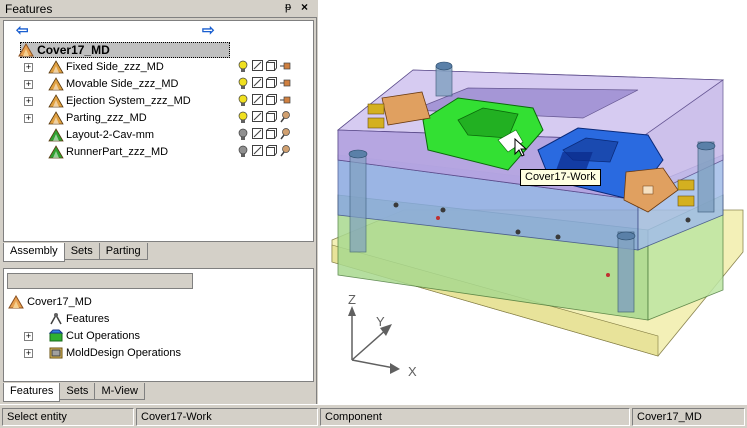  What do you see at coordinates (110, 135) in the screenshot?
I see `tree-item-label: Layout-2-Cav-mm` at bounding box center [110, 135].